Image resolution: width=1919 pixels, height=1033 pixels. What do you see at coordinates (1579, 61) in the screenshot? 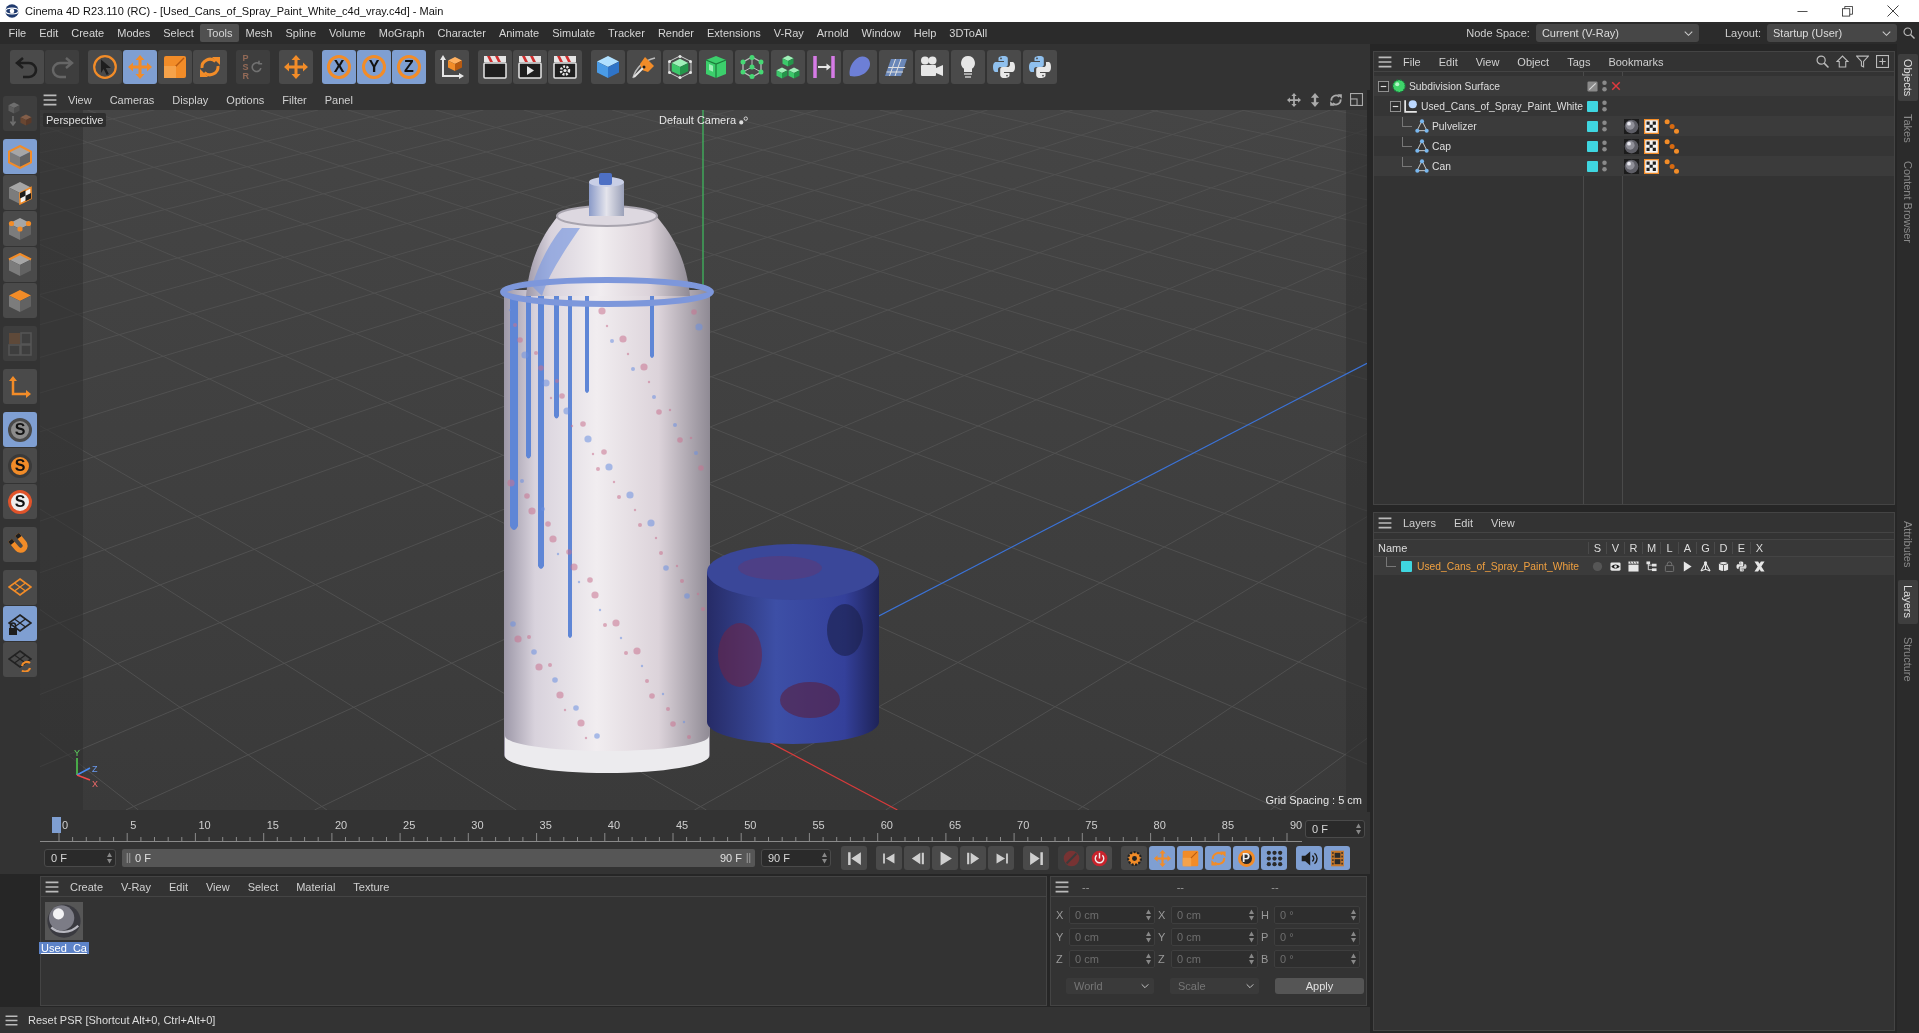
I see `menu-item: Tags` at bounding box center [1579, 61].